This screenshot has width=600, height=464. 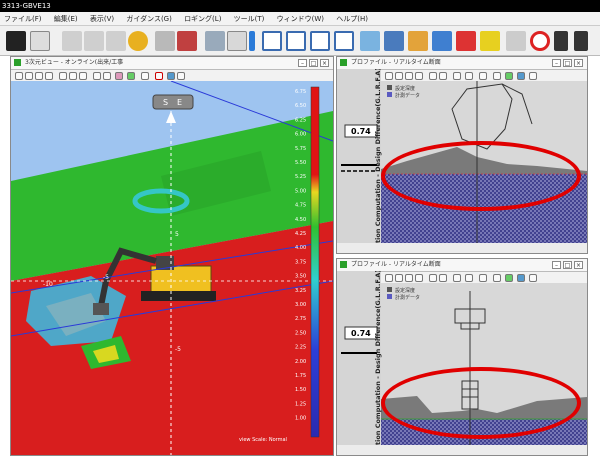 I want to click on zoom-window-icon, so click(x=49, y=76).